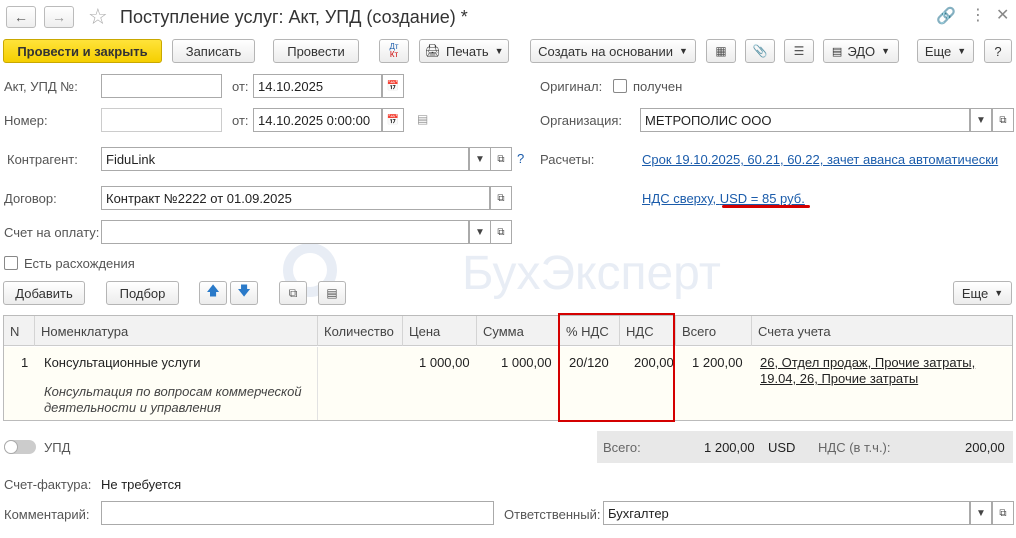 The height and width of the screenshot is (538, 1016). I want to click on arrow-left-icon: ←, so click(21, 17).